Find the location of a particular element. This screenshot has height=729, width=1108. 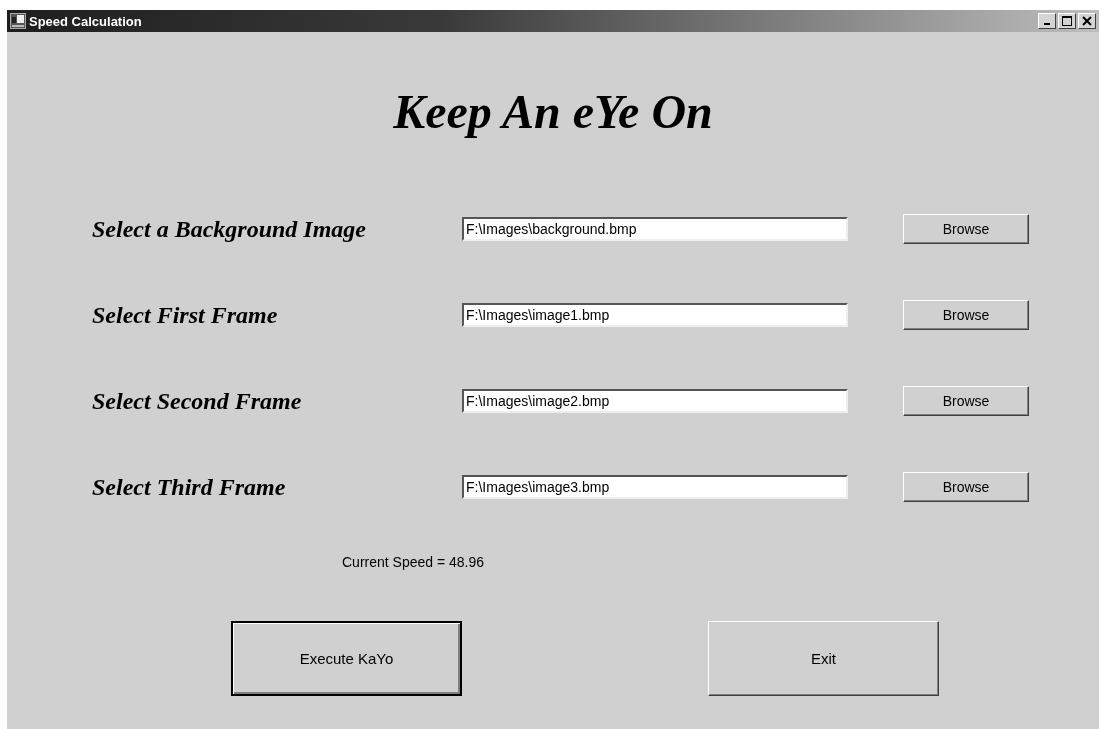

maximize-icon is located at coordinates (1067, 21).